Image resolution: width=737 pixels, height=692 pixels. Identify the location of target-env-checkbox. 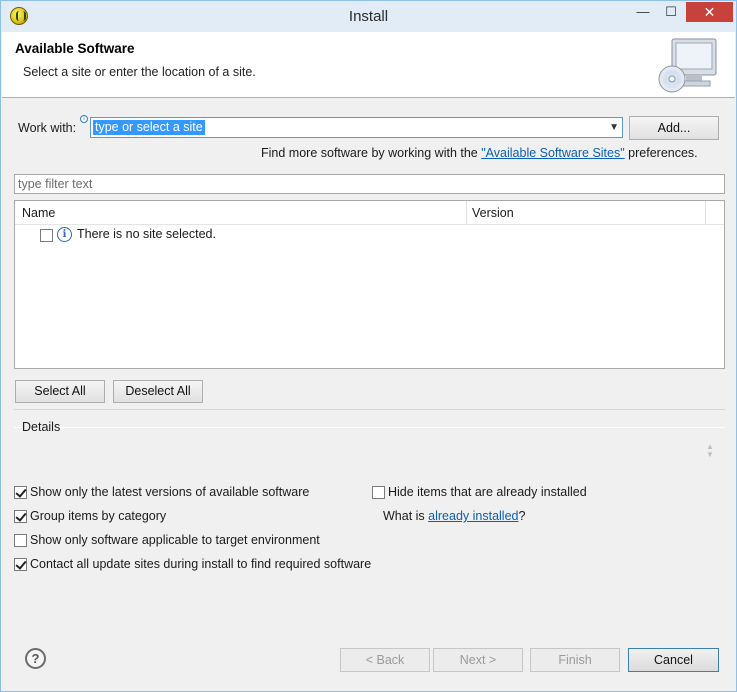
(20, 540).